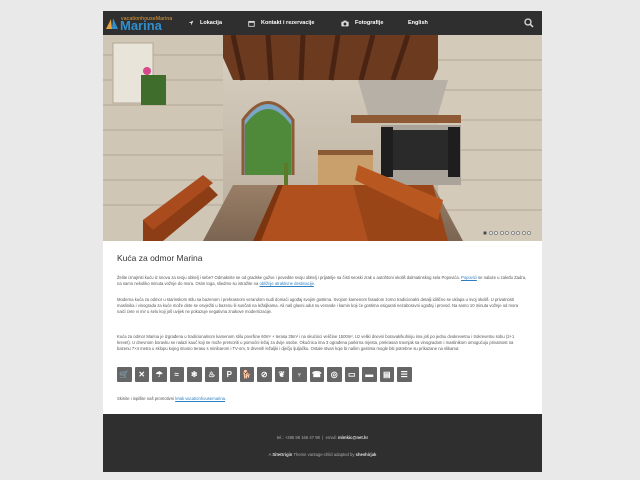  What do you see at coordinates (194, 374) in the screenshot?
I see `snowflake-icon: ❄` at bounding box center [194, 374].